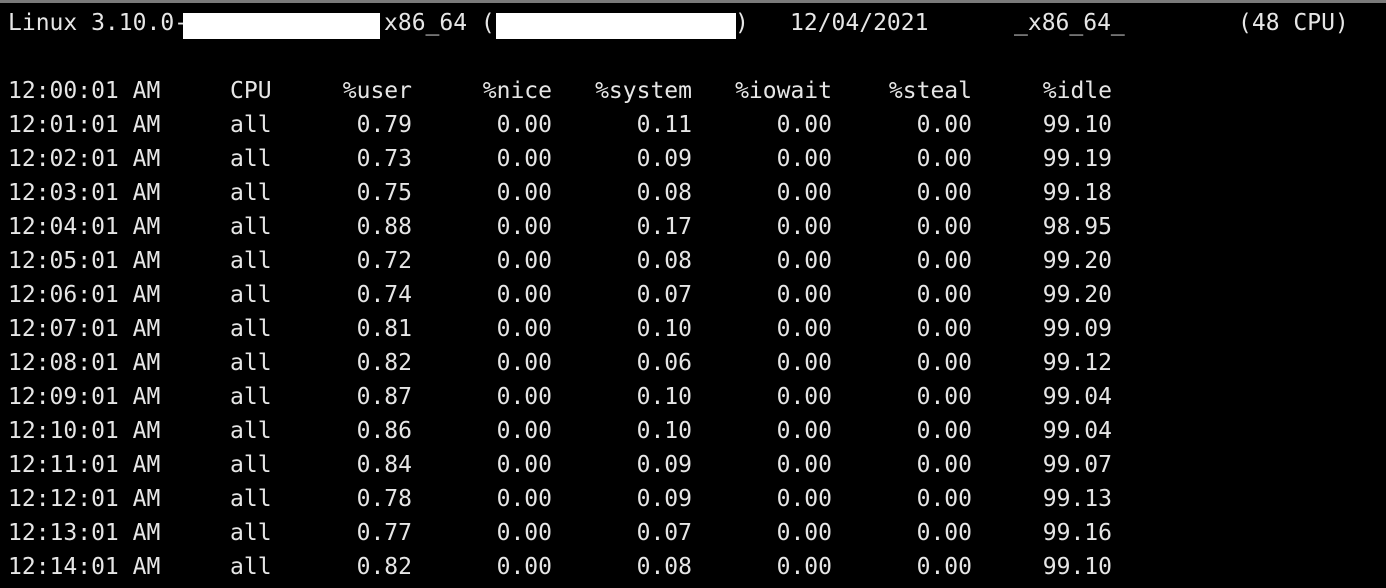  I want to click on redacted-hostname, so click(616, 26).